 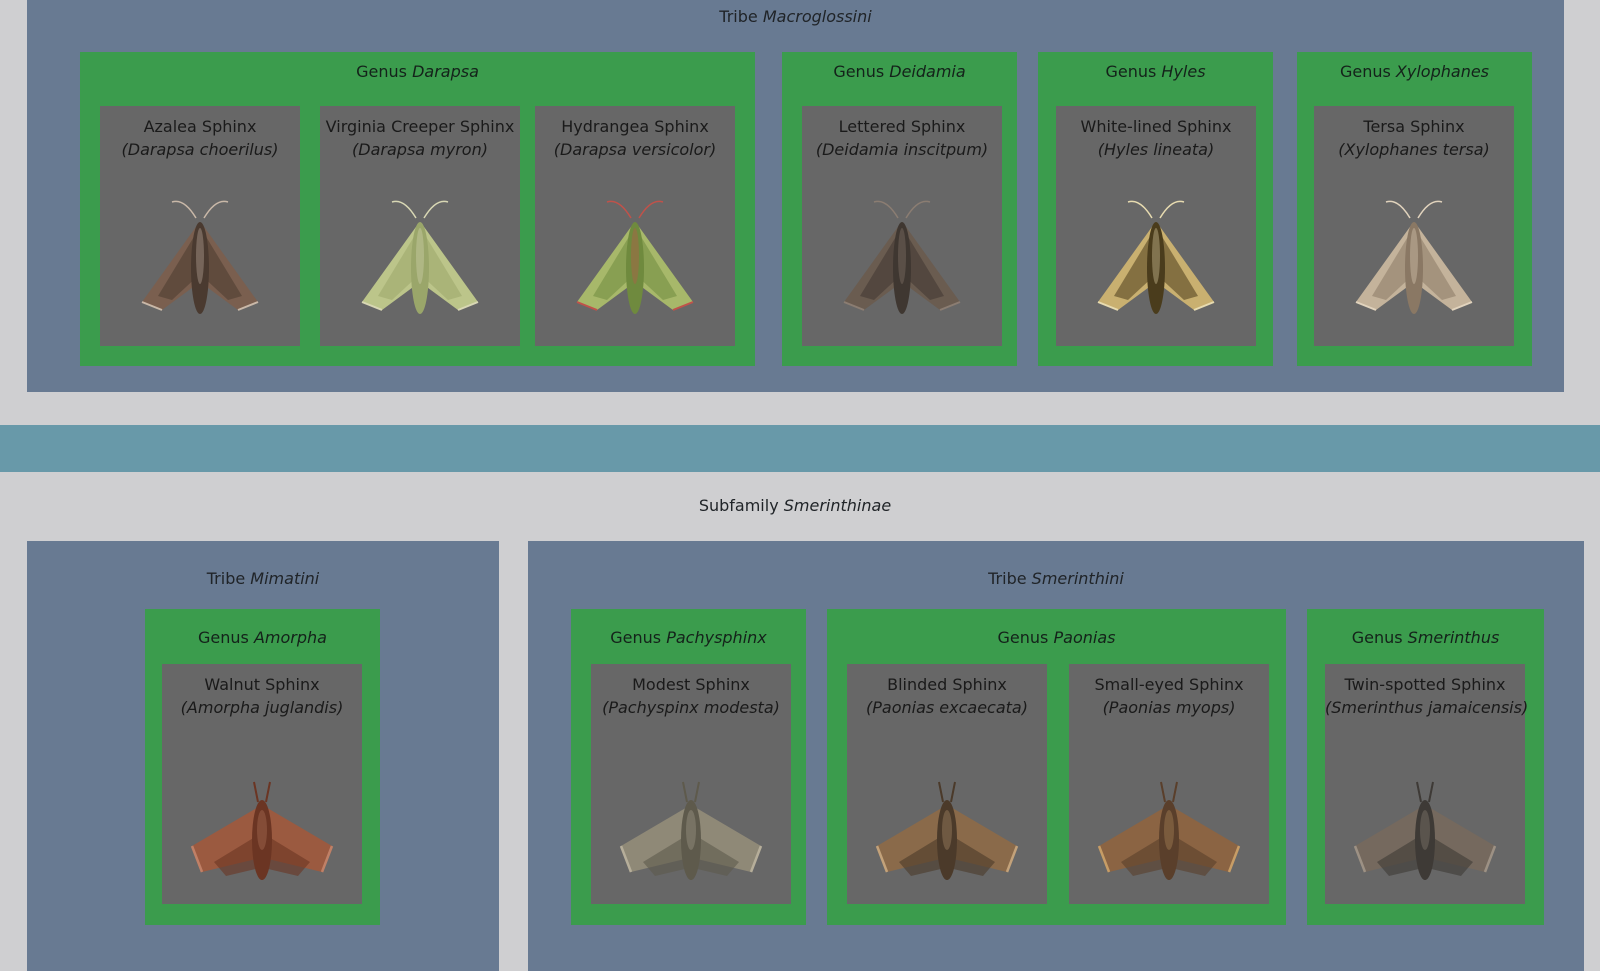 I want to click on species-card-hydrangea-sphinx: Hydrangea Sphinx (Darapsa versicolor), so click(x=635, y=226).